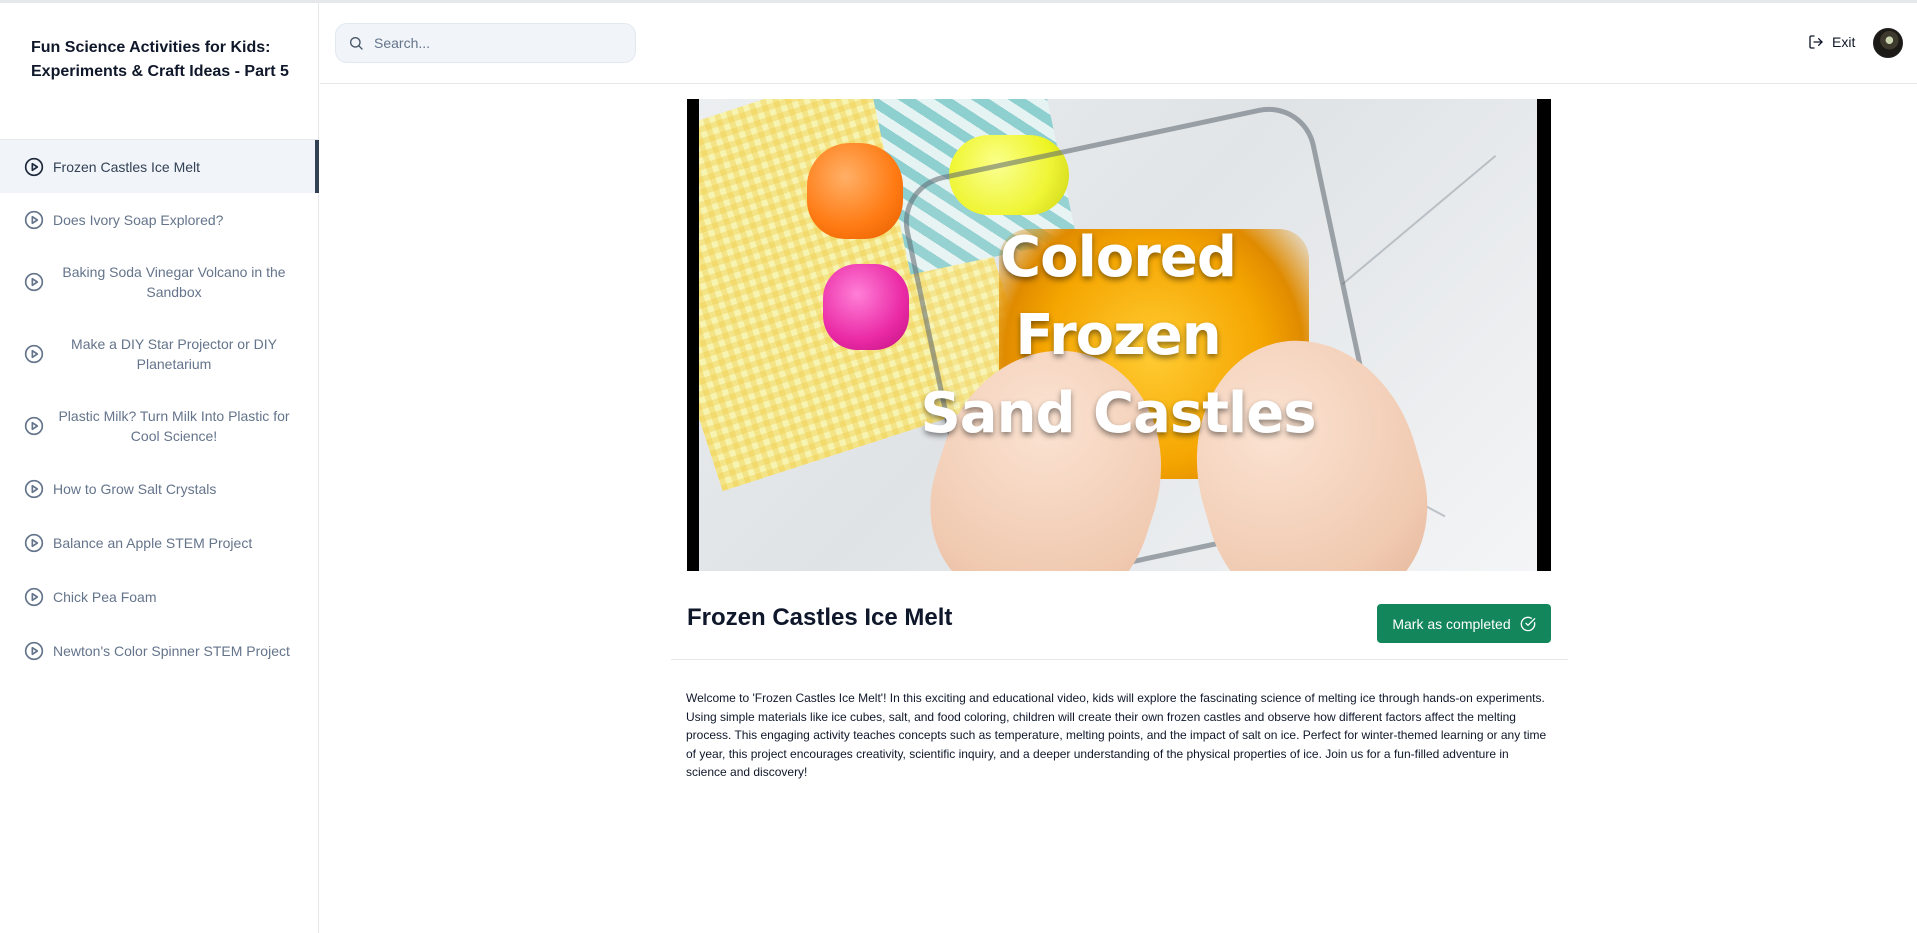 The width and height of the screenshot is (1917, 933). I want to click on lesson-label: Newton's Color Spinner STEM Project, so click(171, 651).